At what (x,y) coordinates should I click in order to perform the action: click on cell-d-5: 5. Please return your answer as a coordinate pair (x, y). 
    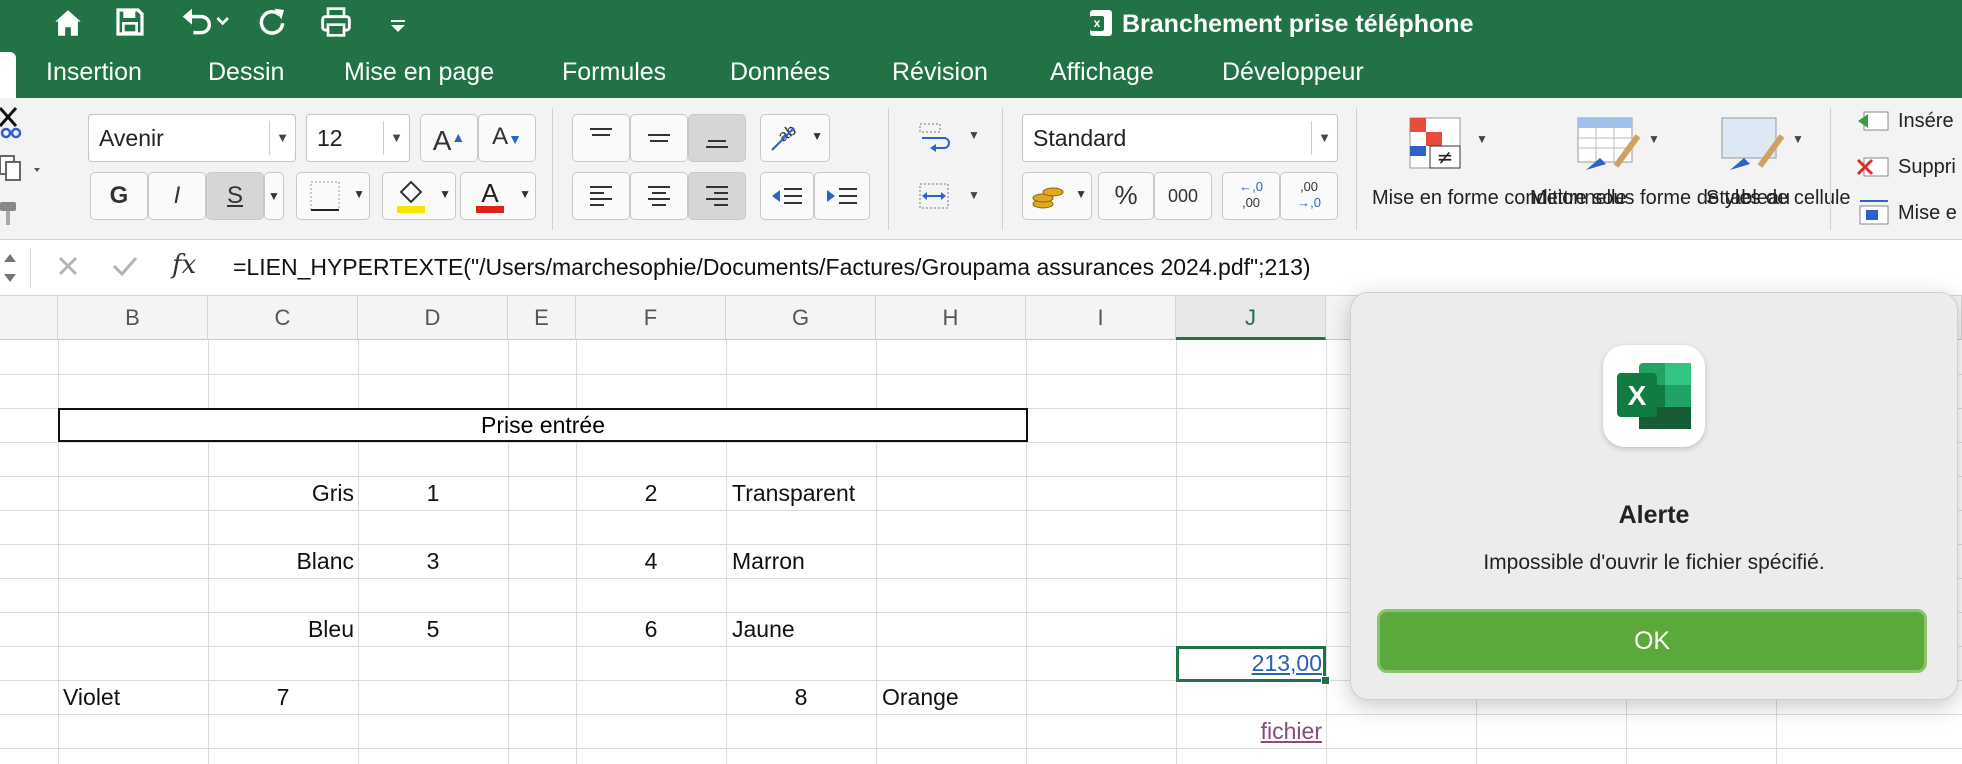
    Looking at the image, I should click on (433, 629).